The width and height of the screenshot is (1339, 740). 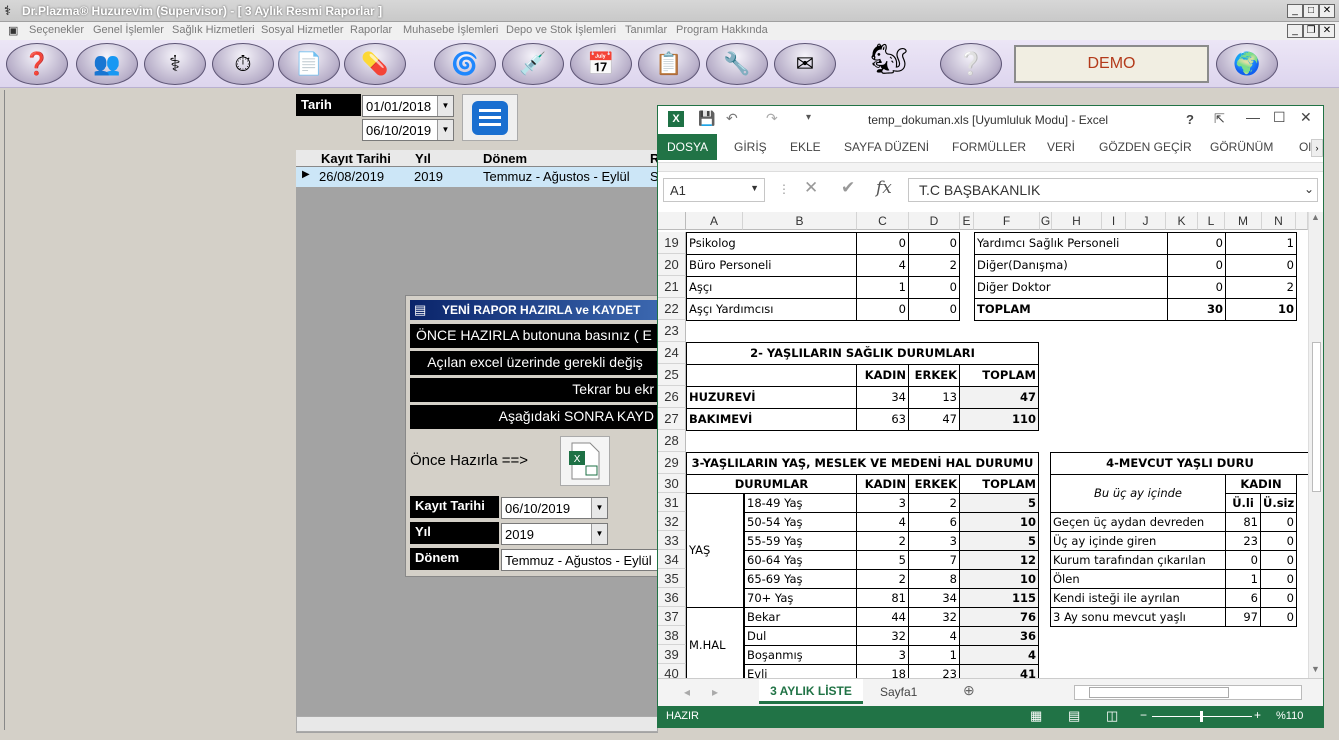 I want to click on row-header: 30, so click(x=672, y=483).